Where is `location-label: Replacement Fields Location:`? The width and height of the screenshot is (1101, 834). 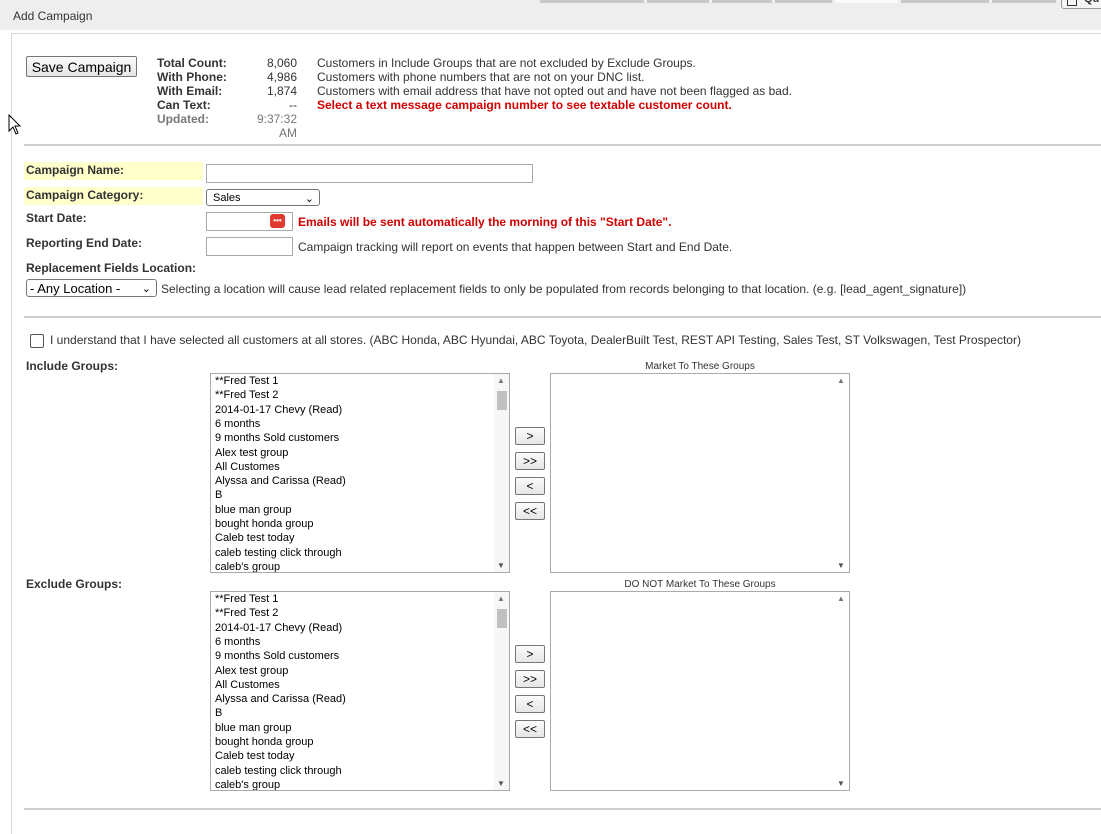
location-label: Replacement Fields Location: is located at coordinates (111, 268).